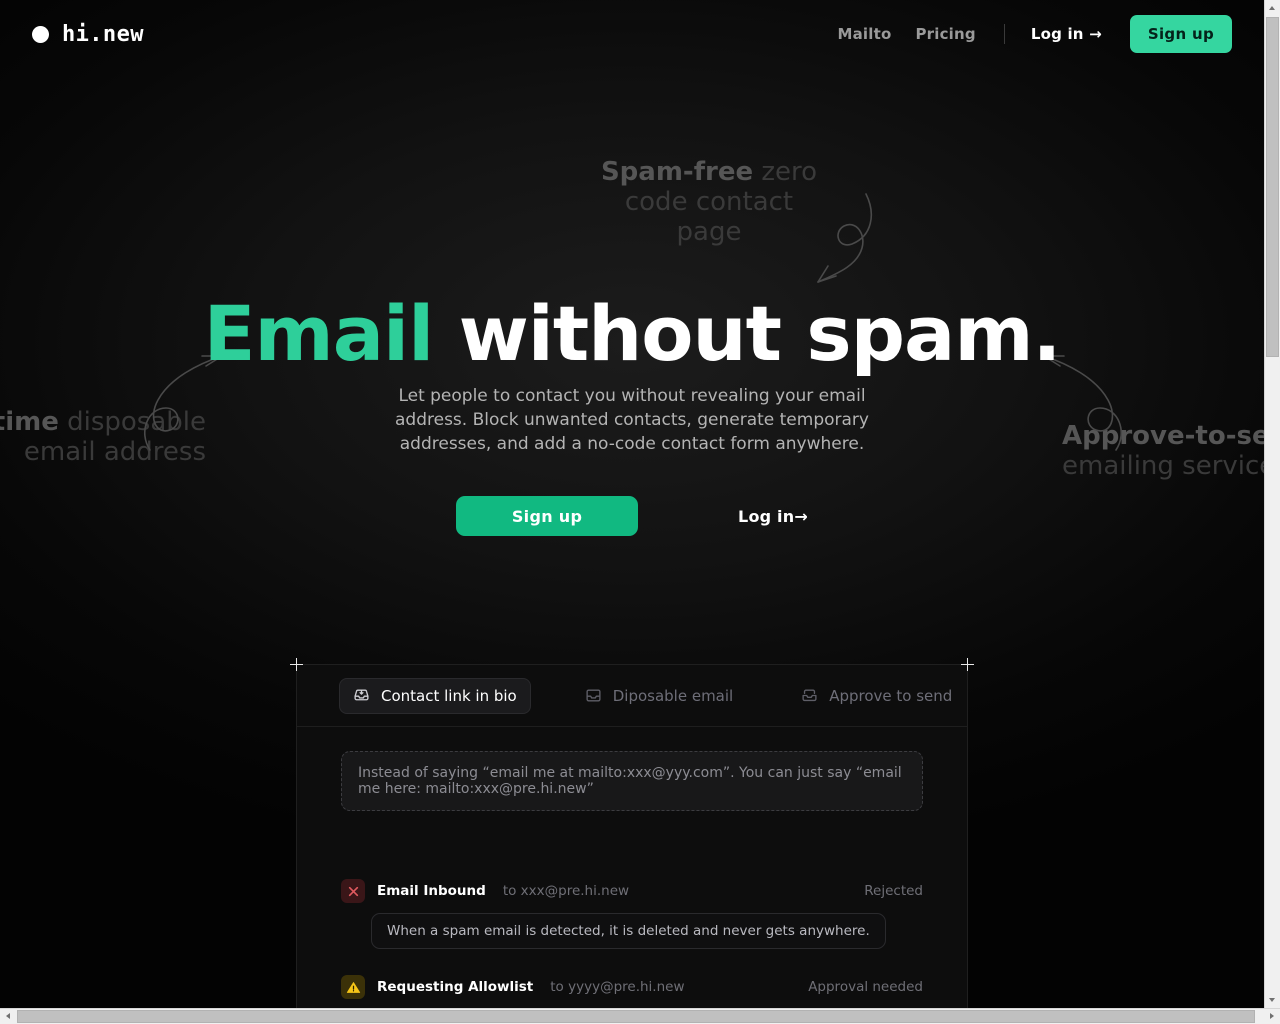 The width and height of the screenshot is (1280, 1024). Describe the element at coordinates (1272, 1000) in the screenshot. I see `scroll-down-arrow-icon` at that location.